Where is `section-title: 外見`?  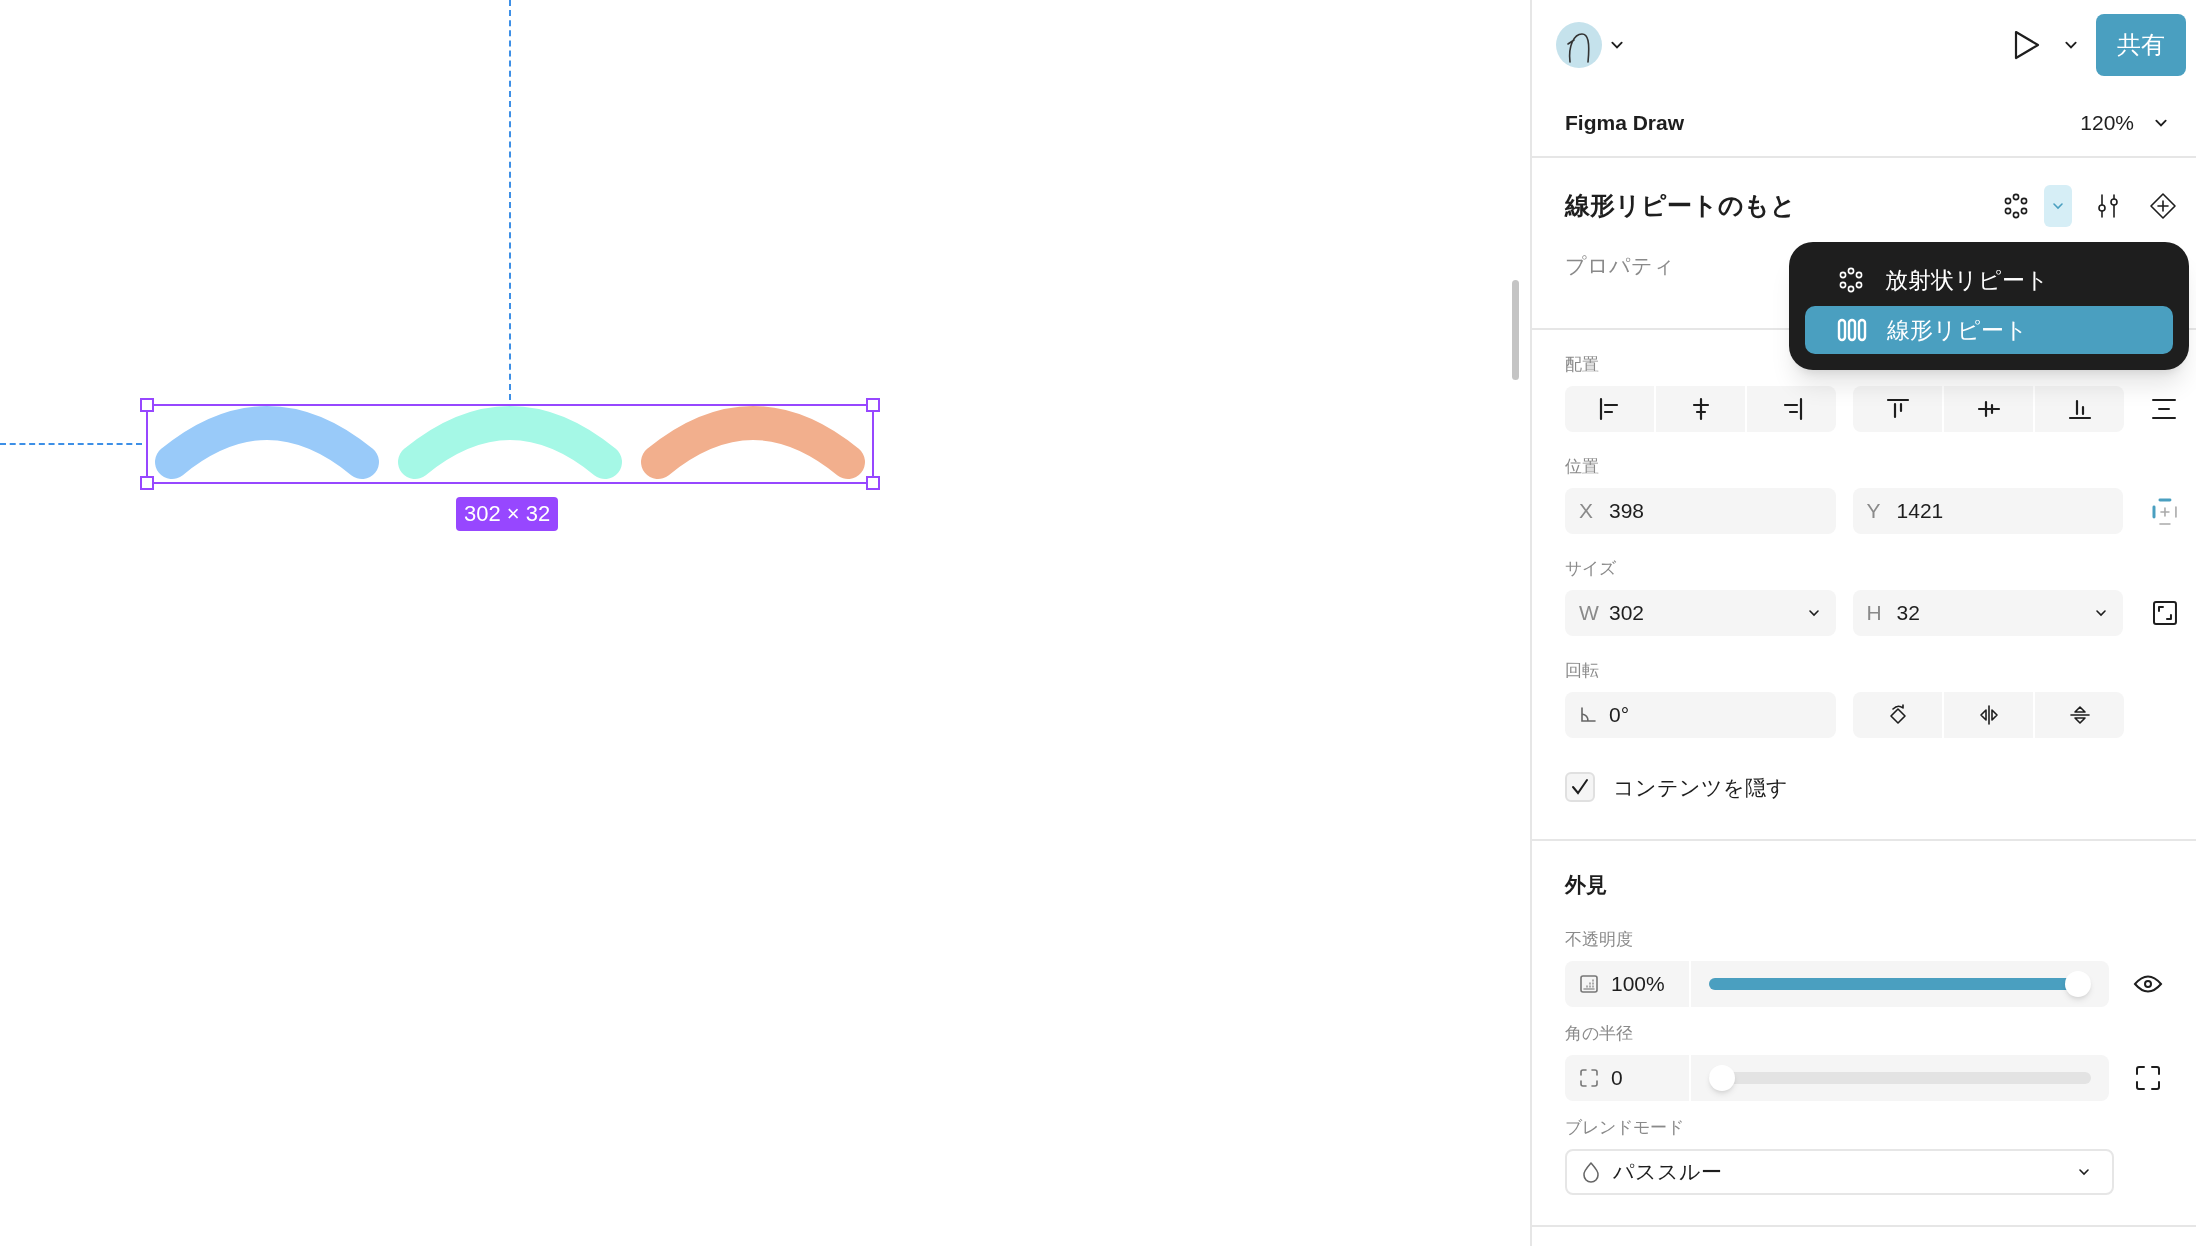 section-title: 外見 is located at coordinates (1586, 885).